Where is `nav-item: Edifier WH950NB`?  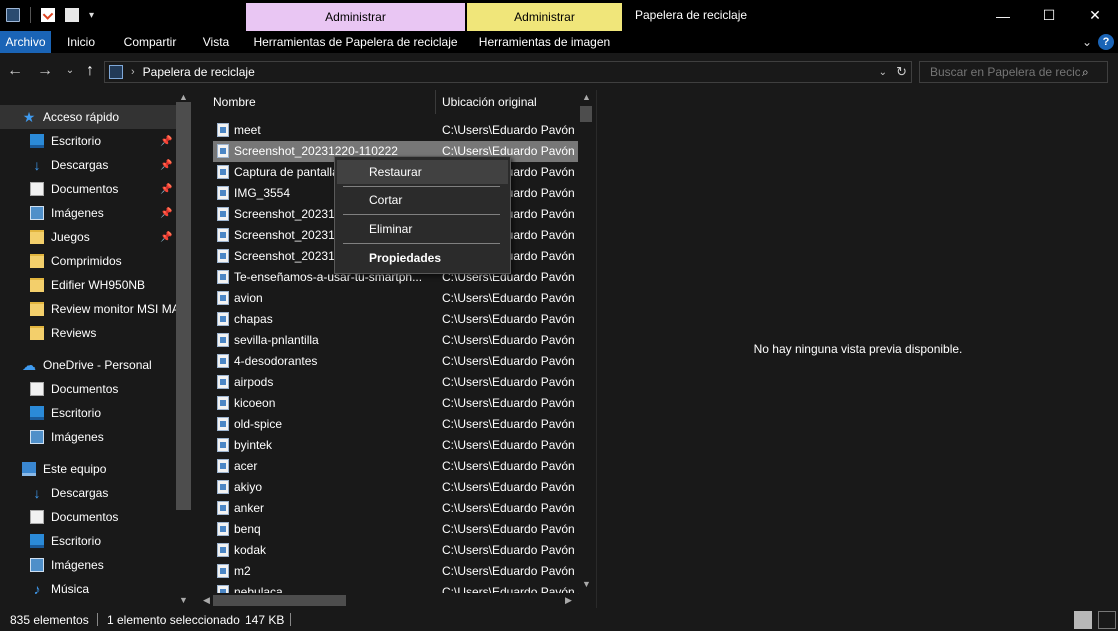
nav-item: Edifier WH950NB is located at coordinates (88, 285).